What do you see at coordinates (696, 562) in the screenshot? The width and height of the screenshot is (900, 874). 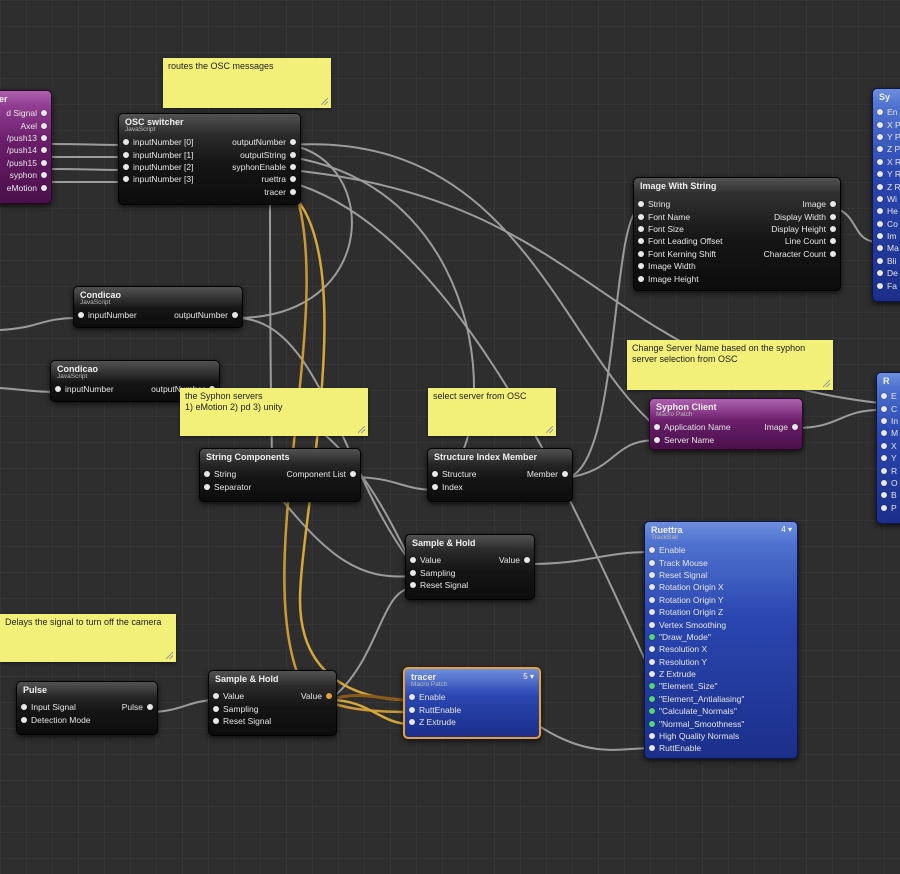 I see `input-port: Track Mouse` at bounding box center [696, 562].